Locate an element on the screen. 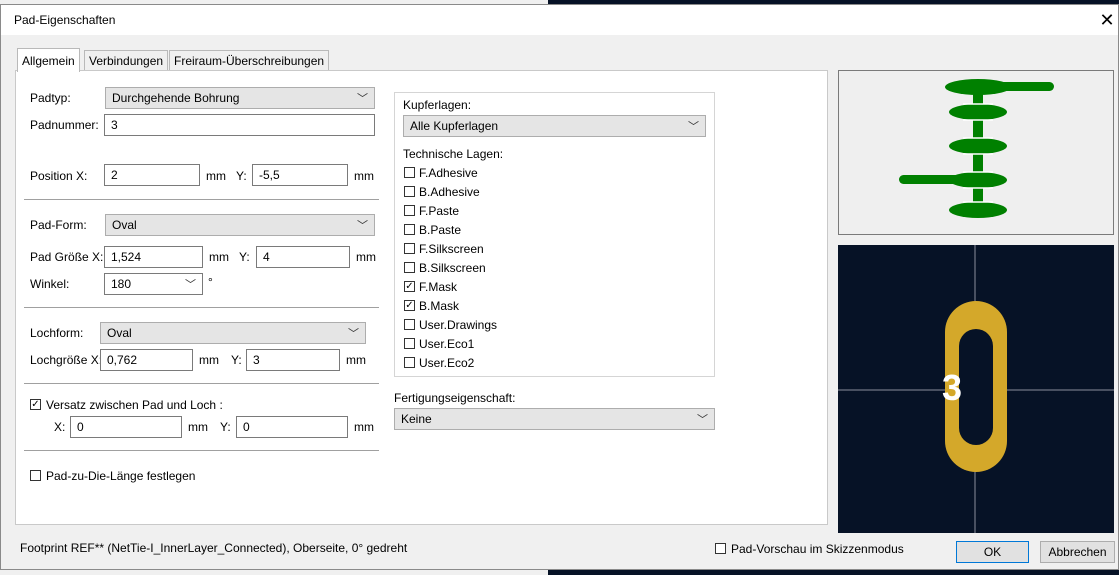  winkel-combobox: 180 ﹀ is located at coordinates (153, 284).